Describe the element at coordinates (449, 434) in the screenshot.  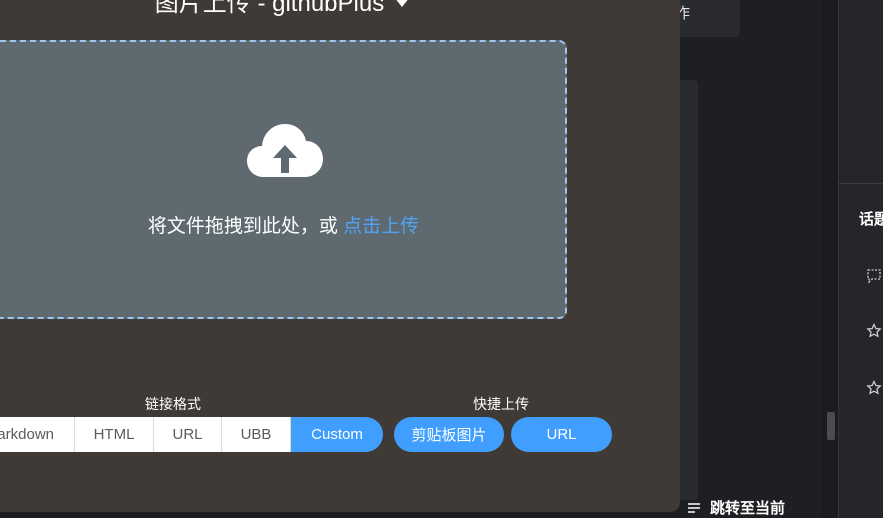
I see `clipboard-image-button: 剪贴板图片` at that location.